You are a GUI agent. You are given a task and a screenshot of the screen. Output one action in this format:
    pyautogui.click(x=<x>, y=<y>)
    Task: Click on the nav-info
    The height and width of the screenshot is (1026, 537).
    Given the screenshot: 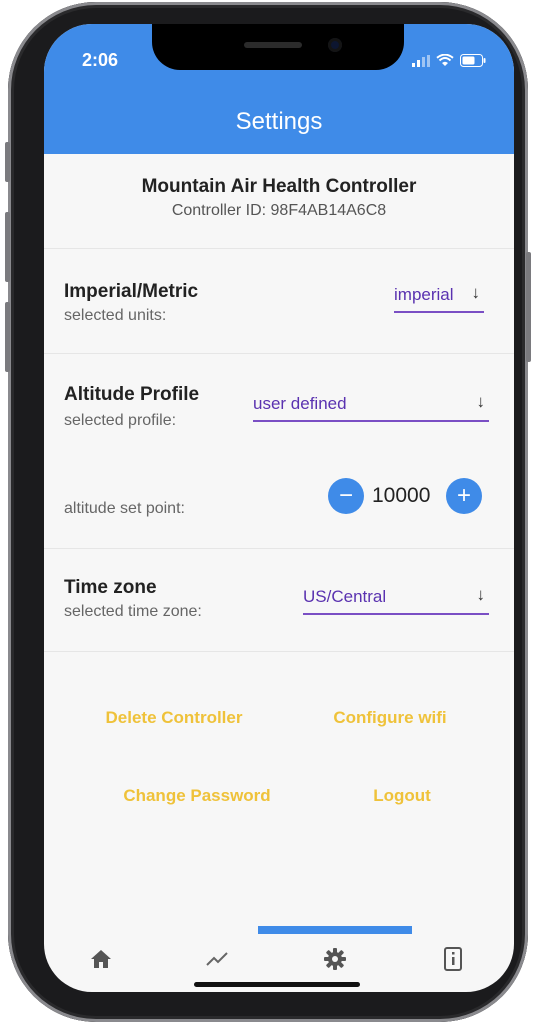 What is the action you would take?
    pyautogui.click(x=453, y=959)
    